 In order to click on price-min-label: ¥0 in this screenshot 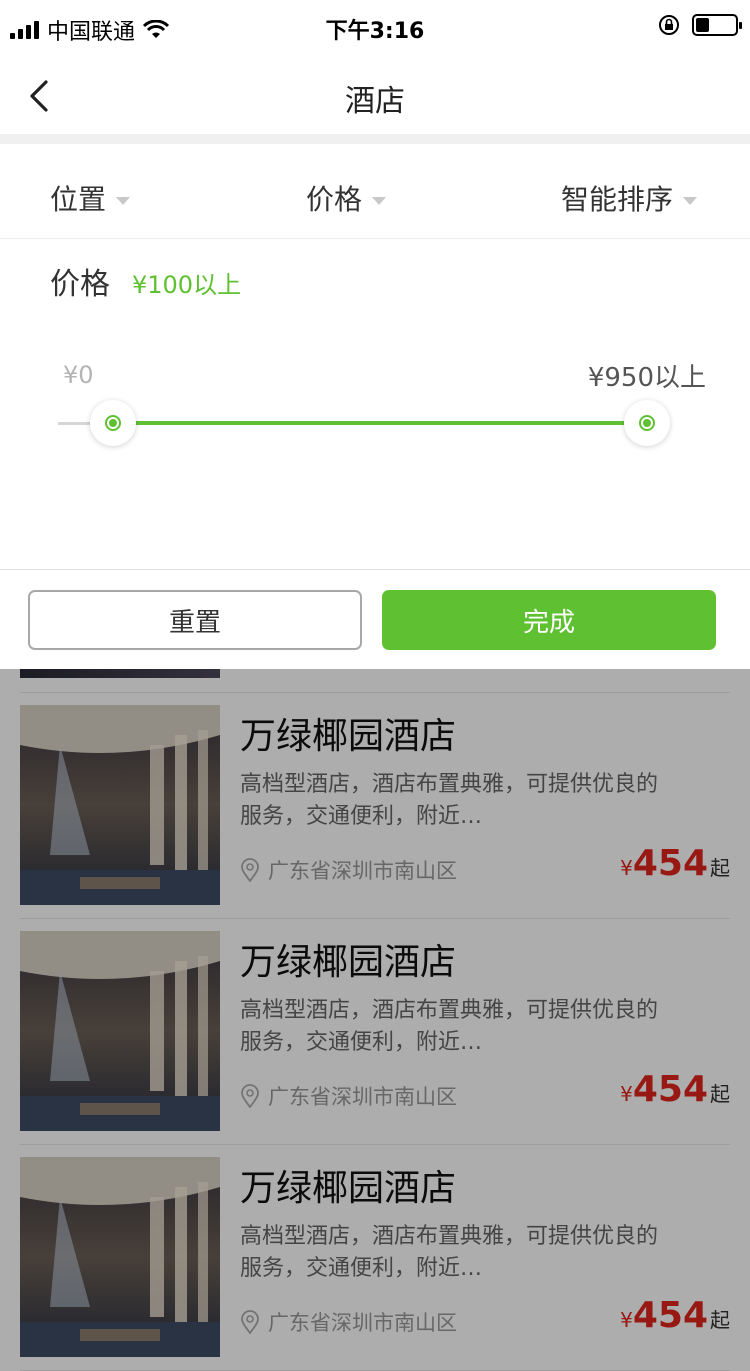, I will do `click(78, 375)`.